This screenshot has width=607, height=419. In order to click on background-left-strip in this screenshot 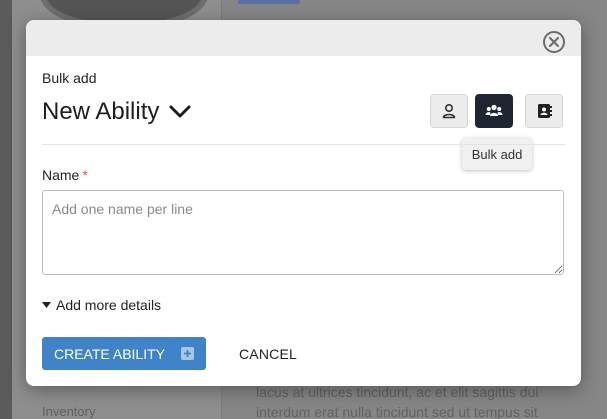, I will do `click(6, 209)`.